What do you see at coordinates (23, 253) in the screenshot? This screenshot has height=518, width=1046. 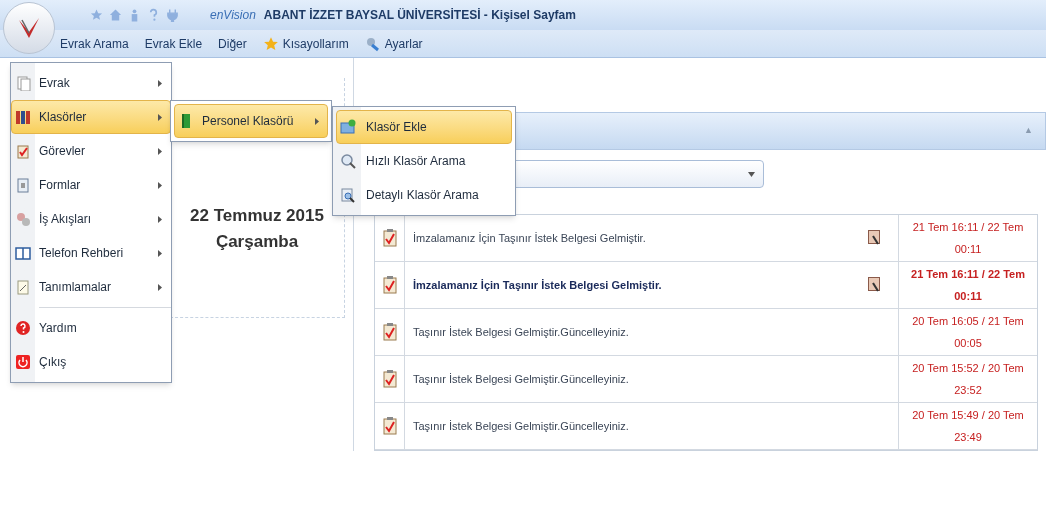 I see `book-icon` at bounding box center [23, 253].